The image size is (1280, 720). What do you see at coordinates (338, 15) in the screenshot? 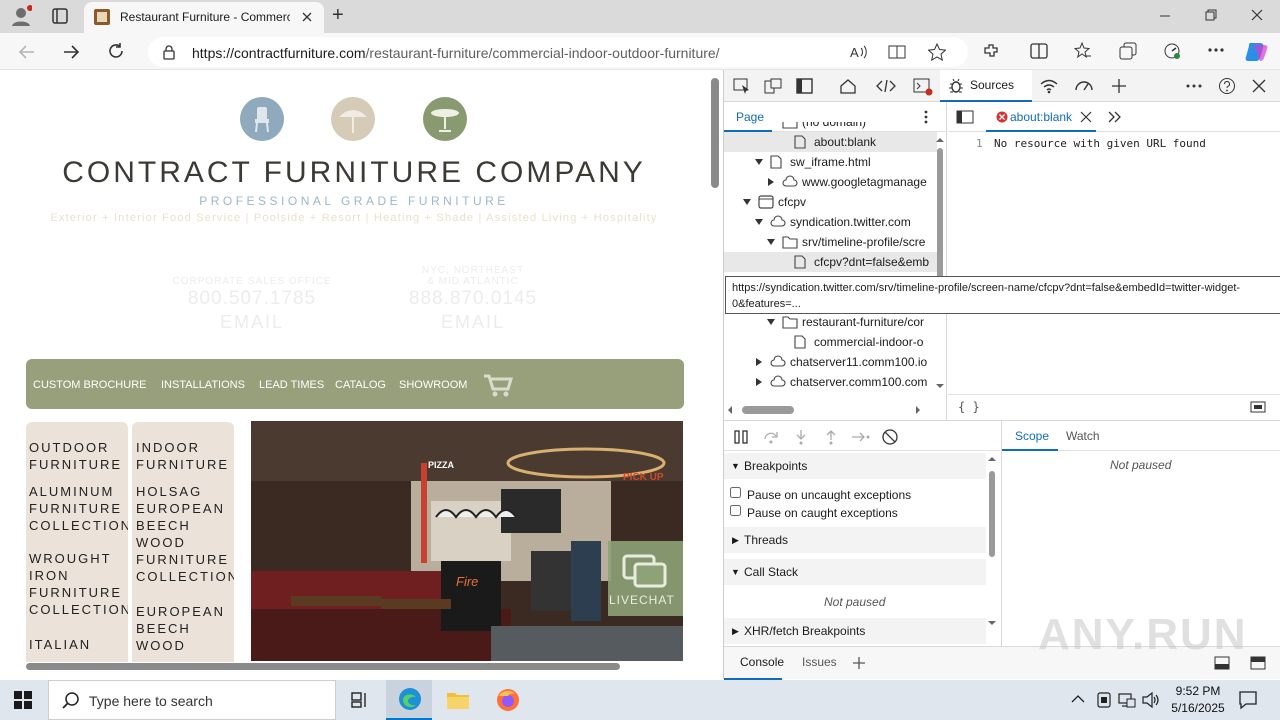
I see `new-tab-button: +` at bounding box center [338, 15].